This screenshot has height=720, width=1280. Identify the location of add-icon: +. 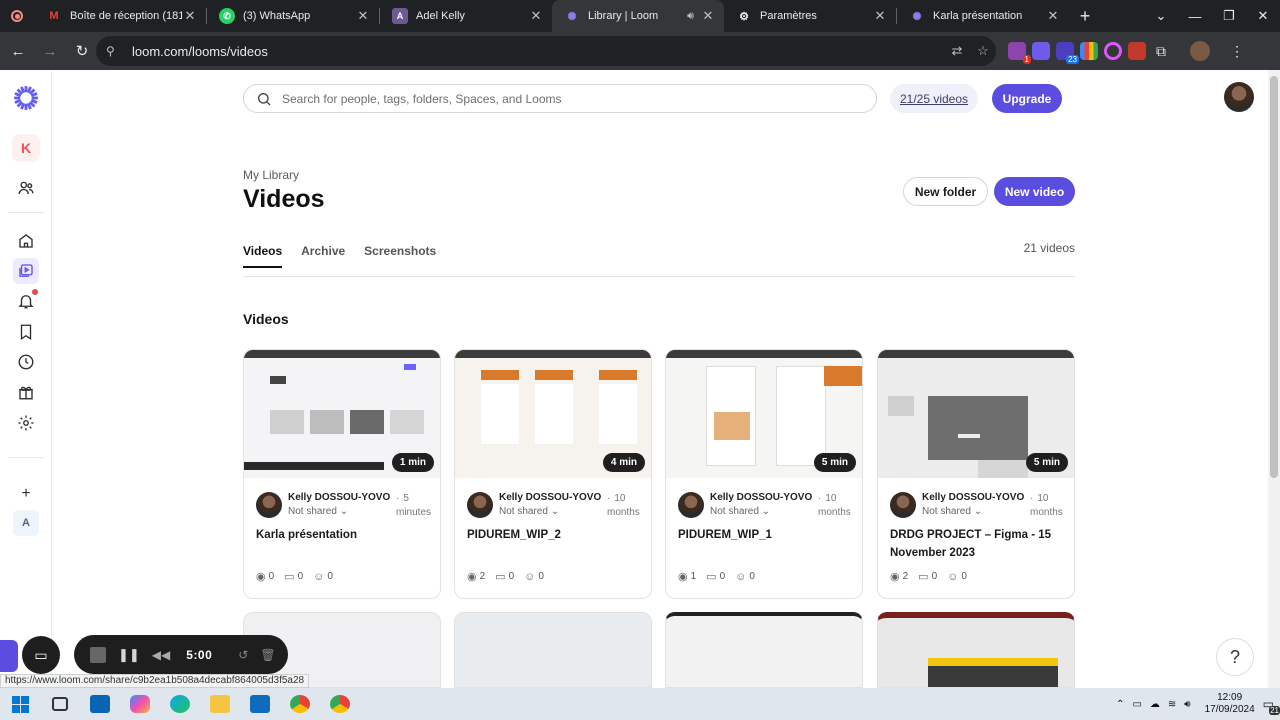
(26, 494).